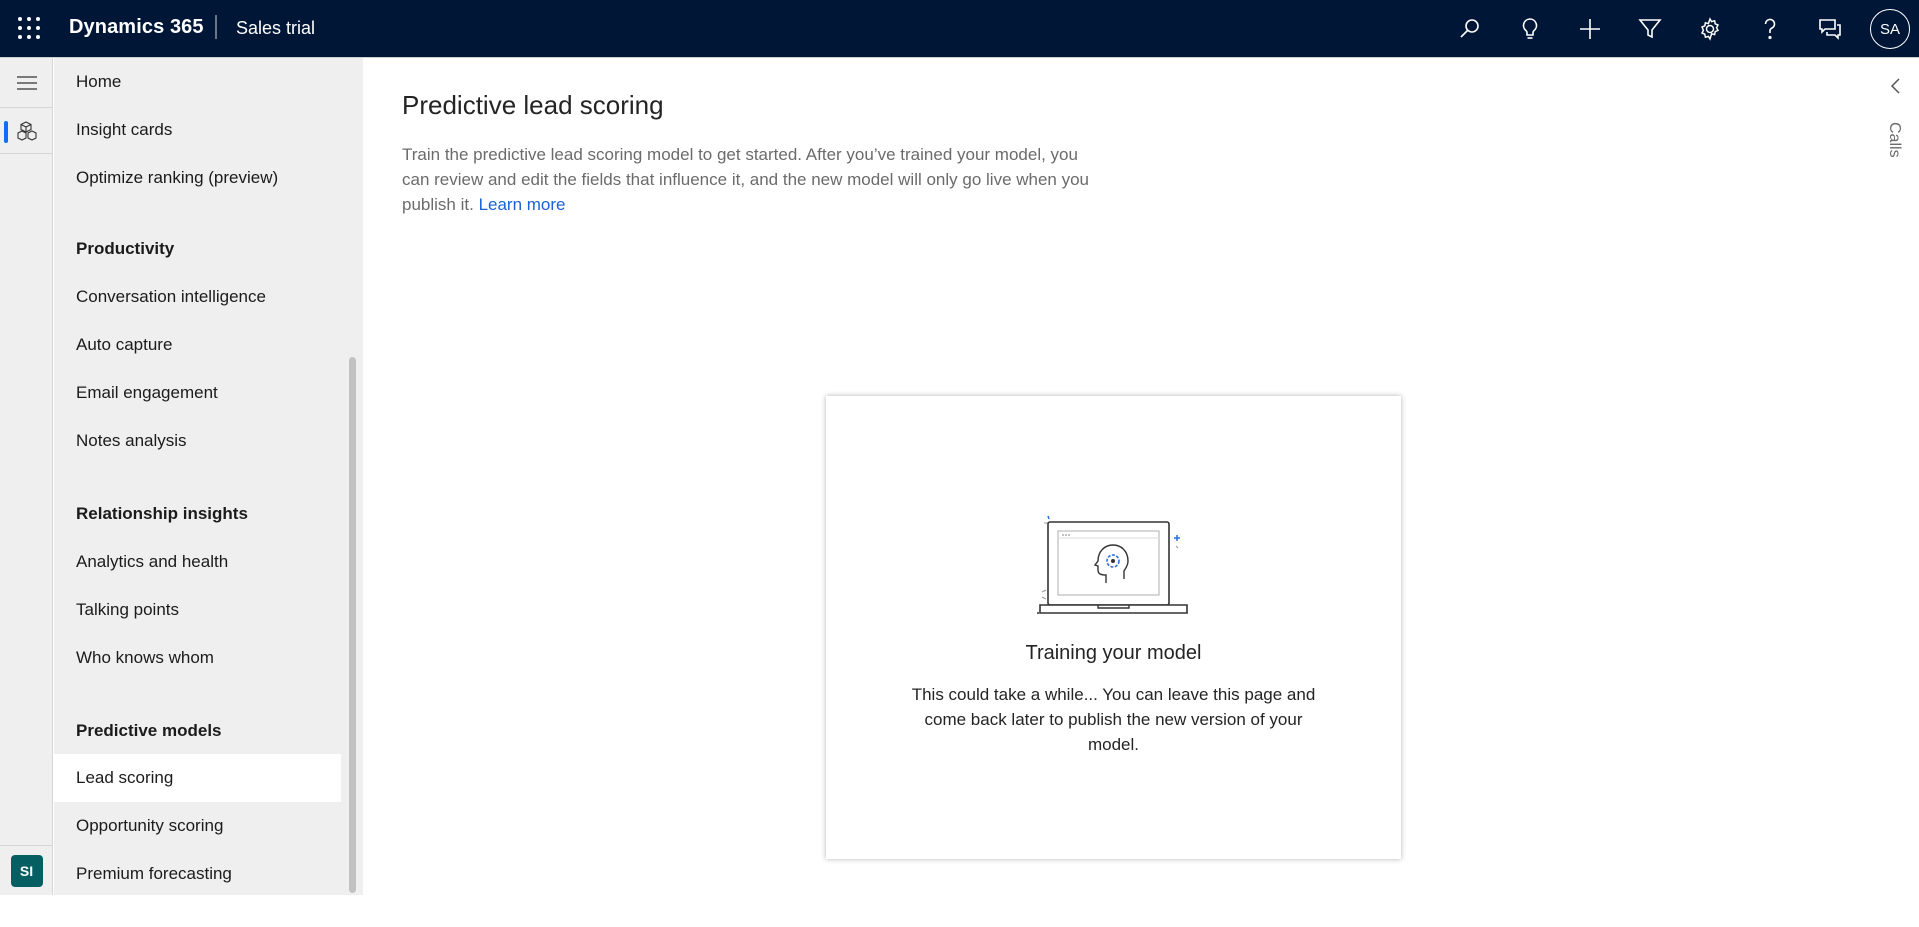  Describe the element at coordinates (197, 130) in the screenshot. I see `nav-item-insight-cards: Insight cards` at that location.